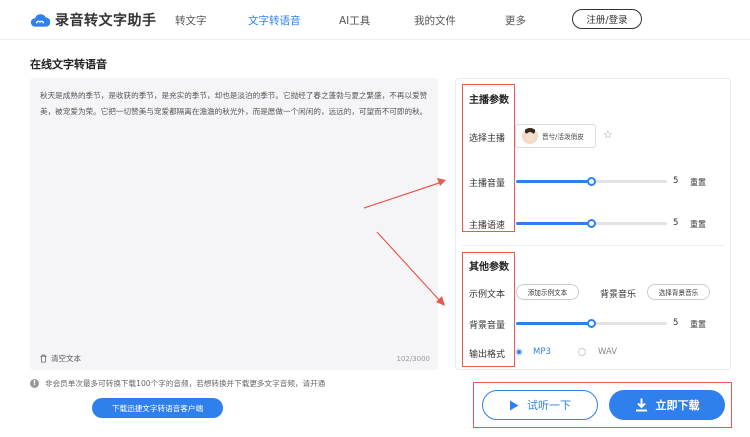  I want to click on anchor-selector: 晋兮/活泼俏皮, so click(555, 136).